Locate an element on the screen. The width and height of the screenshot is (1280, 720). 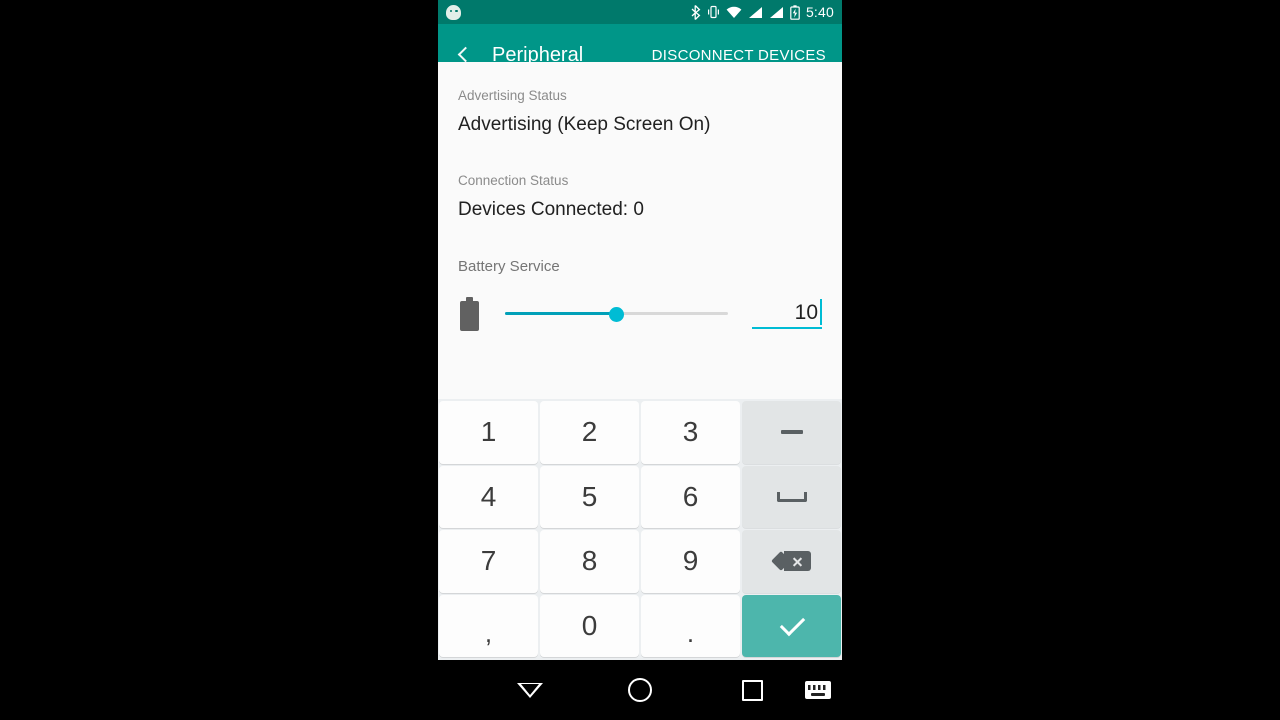
status-bar-system-icons: 5:40 is located at coordinates (762, 12).